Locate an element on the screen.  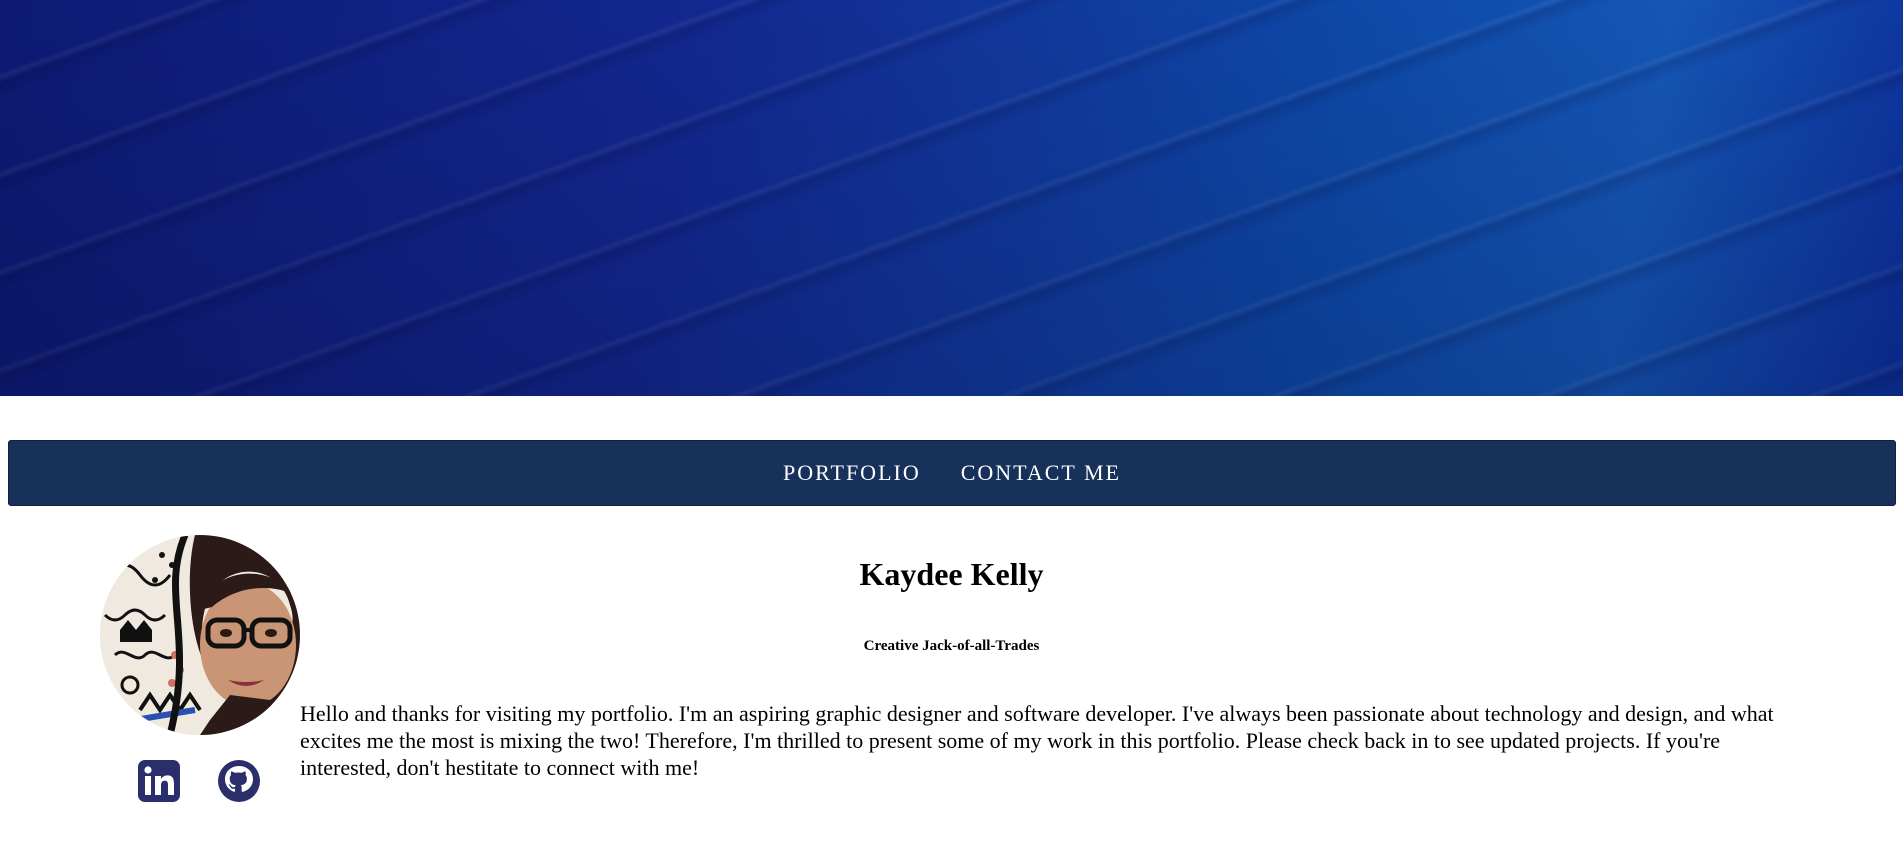
nav-link-portfolio: PORTFOLIO is located at coordinates (852, 473).